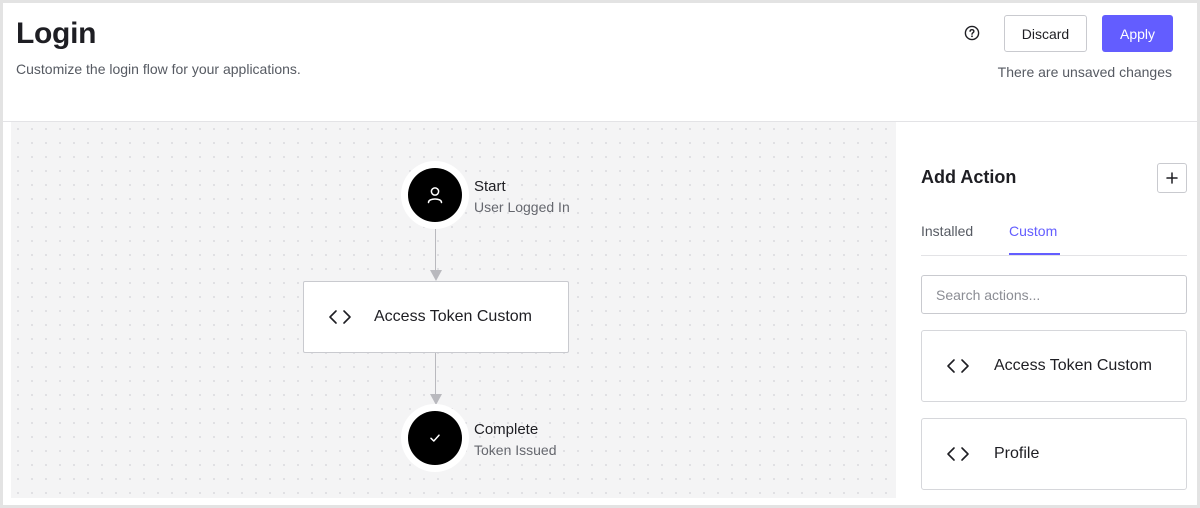 The height and width of the screenshot is (508, 1200). Describe the element at coordinates (56, 33) in the screenshot. I see `page-title: Login` at that location.